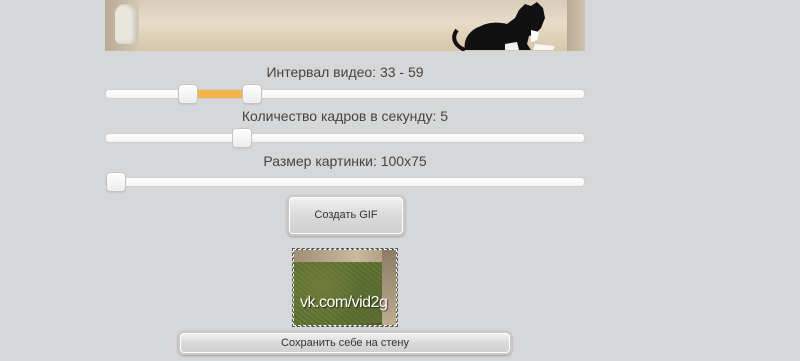 The width and height of the screenshot is (800, 361). Describe the element at coordinates (346, 215) in the screenshot. I see `create-gif-button: Создать GIF` at that location.